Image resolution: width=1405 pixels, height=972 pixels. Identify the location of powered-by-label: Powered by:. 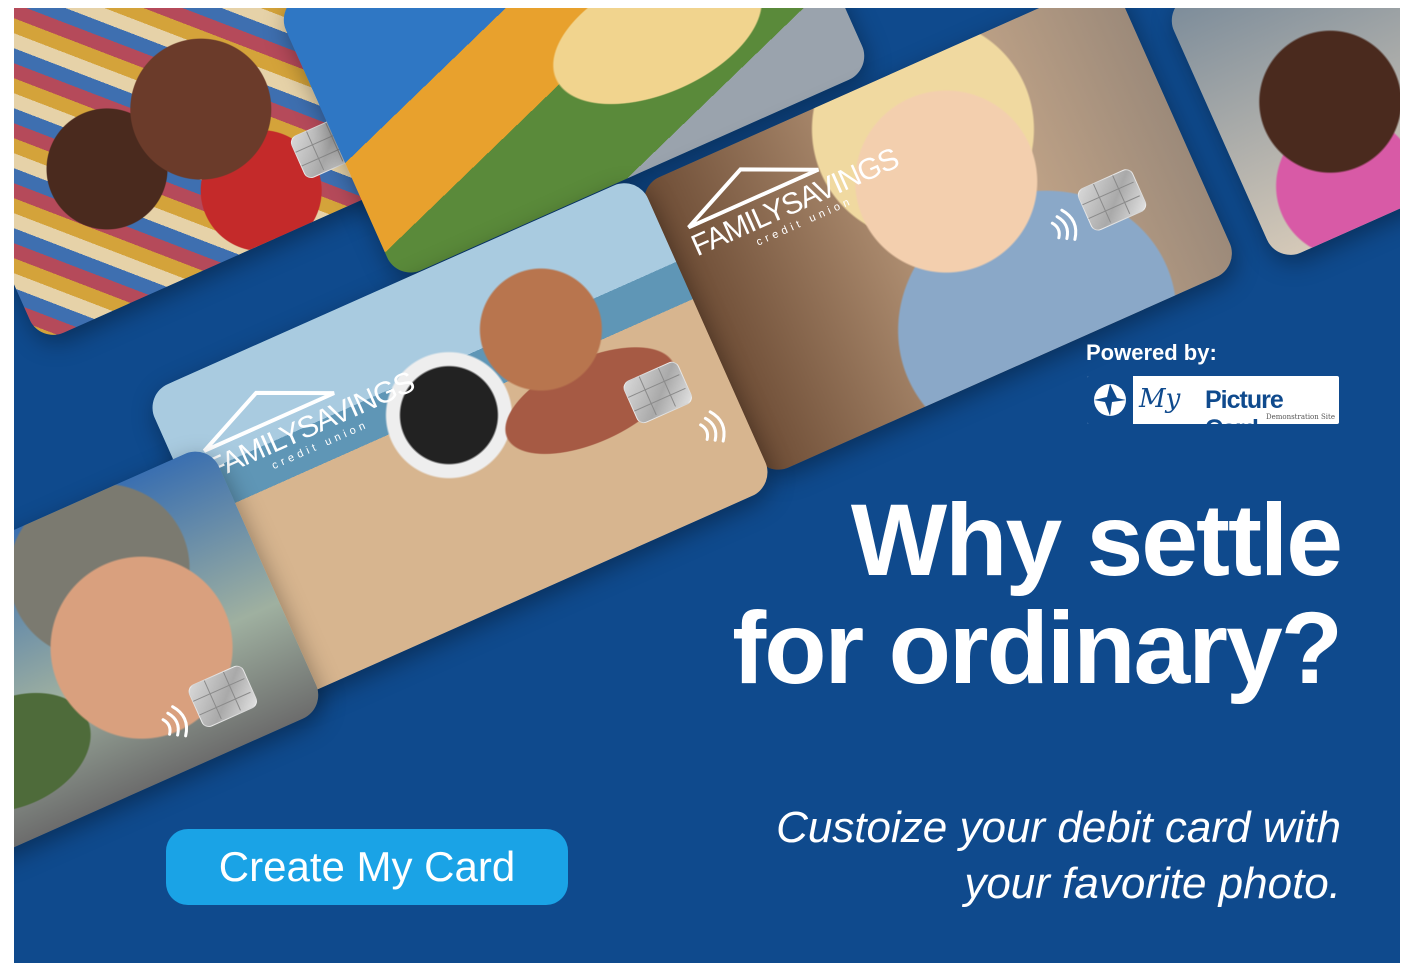
(1151, 352).